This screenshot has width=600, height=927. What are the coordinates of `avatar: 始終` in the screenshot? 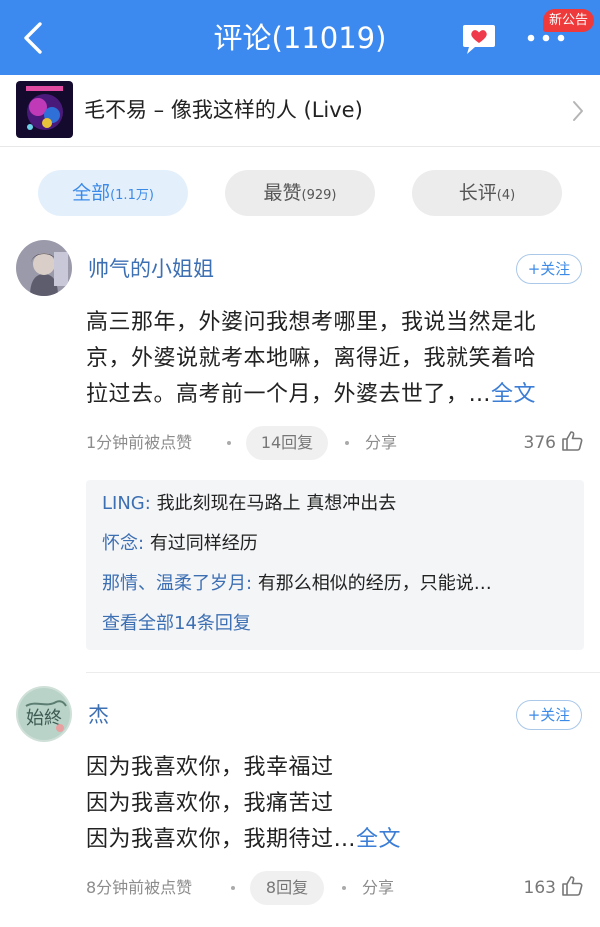 It's located at (44, 714).